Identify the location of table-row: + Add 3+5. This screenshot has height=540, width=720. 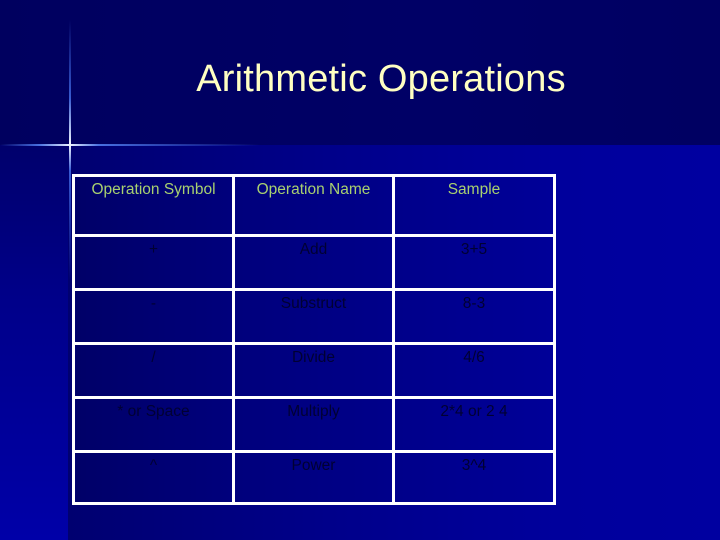
(314, 262).